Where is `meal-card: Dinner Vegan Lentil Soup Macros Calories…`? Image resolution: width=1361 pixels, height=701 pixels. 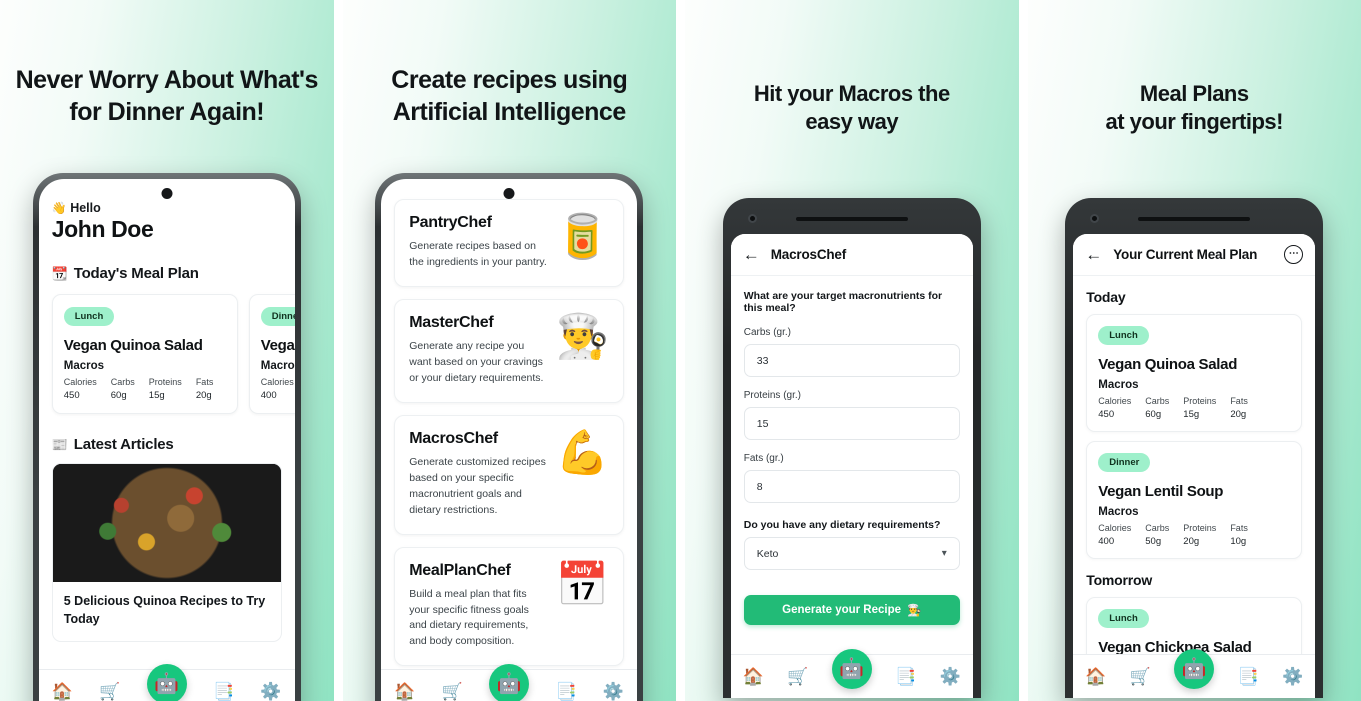 meal-card: Dinner Vegan Lentil Soup Macros Calories… is located at coordinates (271, 354).